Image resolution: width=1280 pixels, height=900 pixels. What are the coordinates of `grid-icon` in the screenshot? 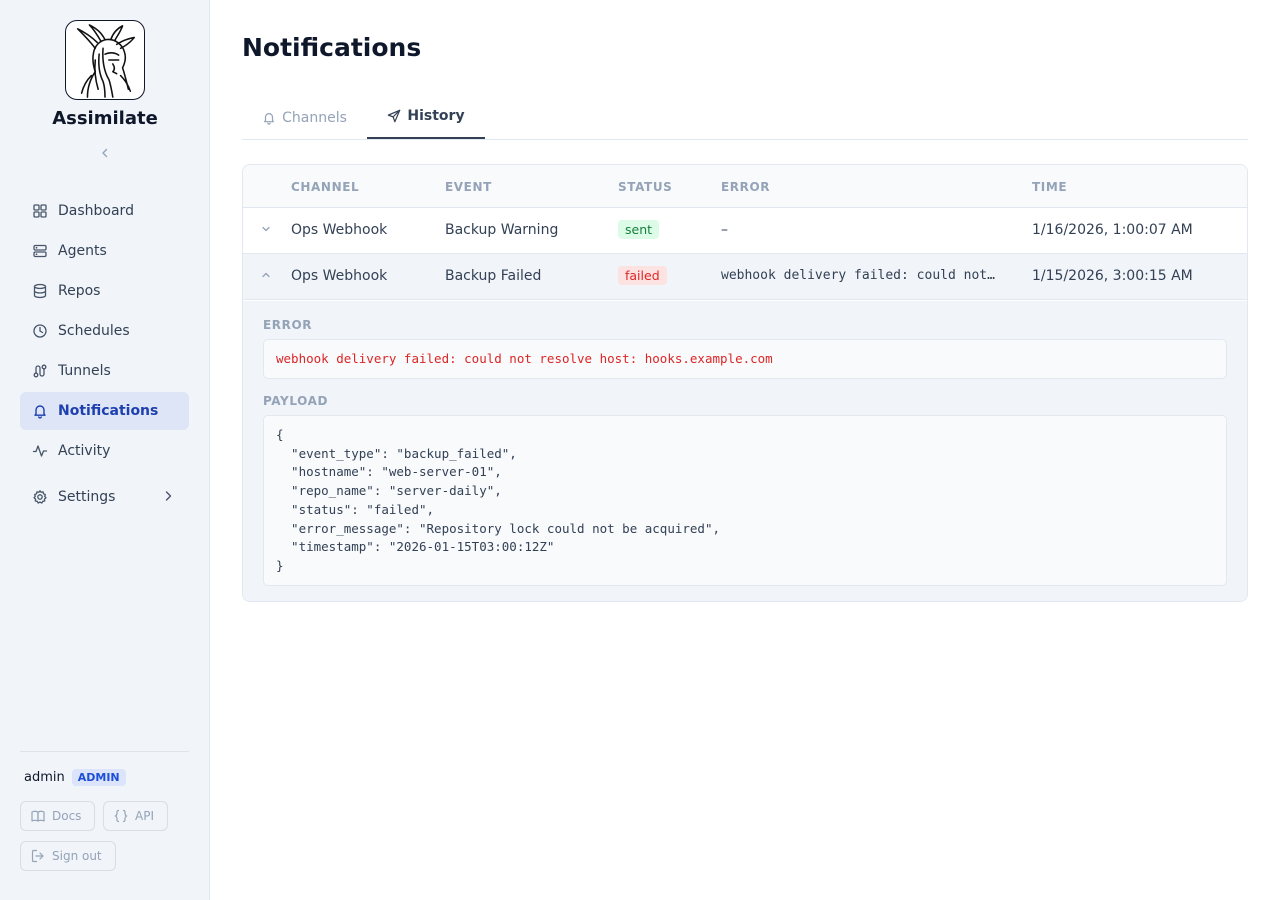 It's located at (40, 211).